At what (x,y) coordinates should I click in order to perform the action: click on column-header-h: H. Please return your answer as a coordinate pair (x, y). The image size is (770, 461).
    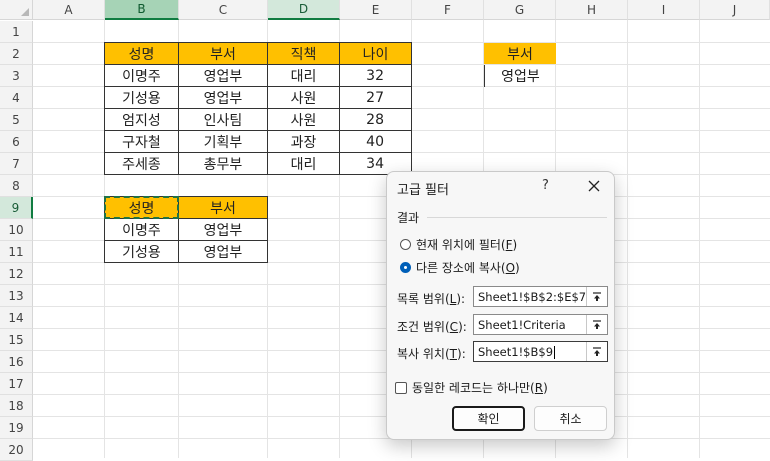
    Looking at the image, I should click on (592, 10).